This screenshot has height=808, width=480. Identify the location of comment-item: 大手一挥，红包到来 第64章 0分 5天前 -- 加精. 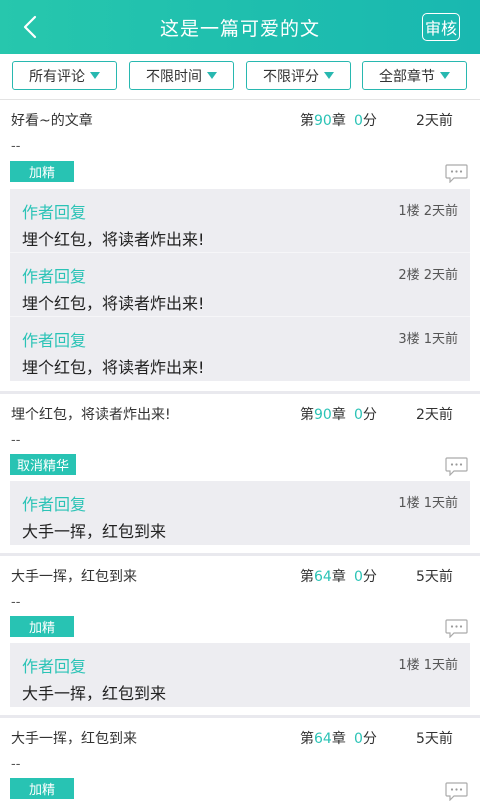
(240, 763).